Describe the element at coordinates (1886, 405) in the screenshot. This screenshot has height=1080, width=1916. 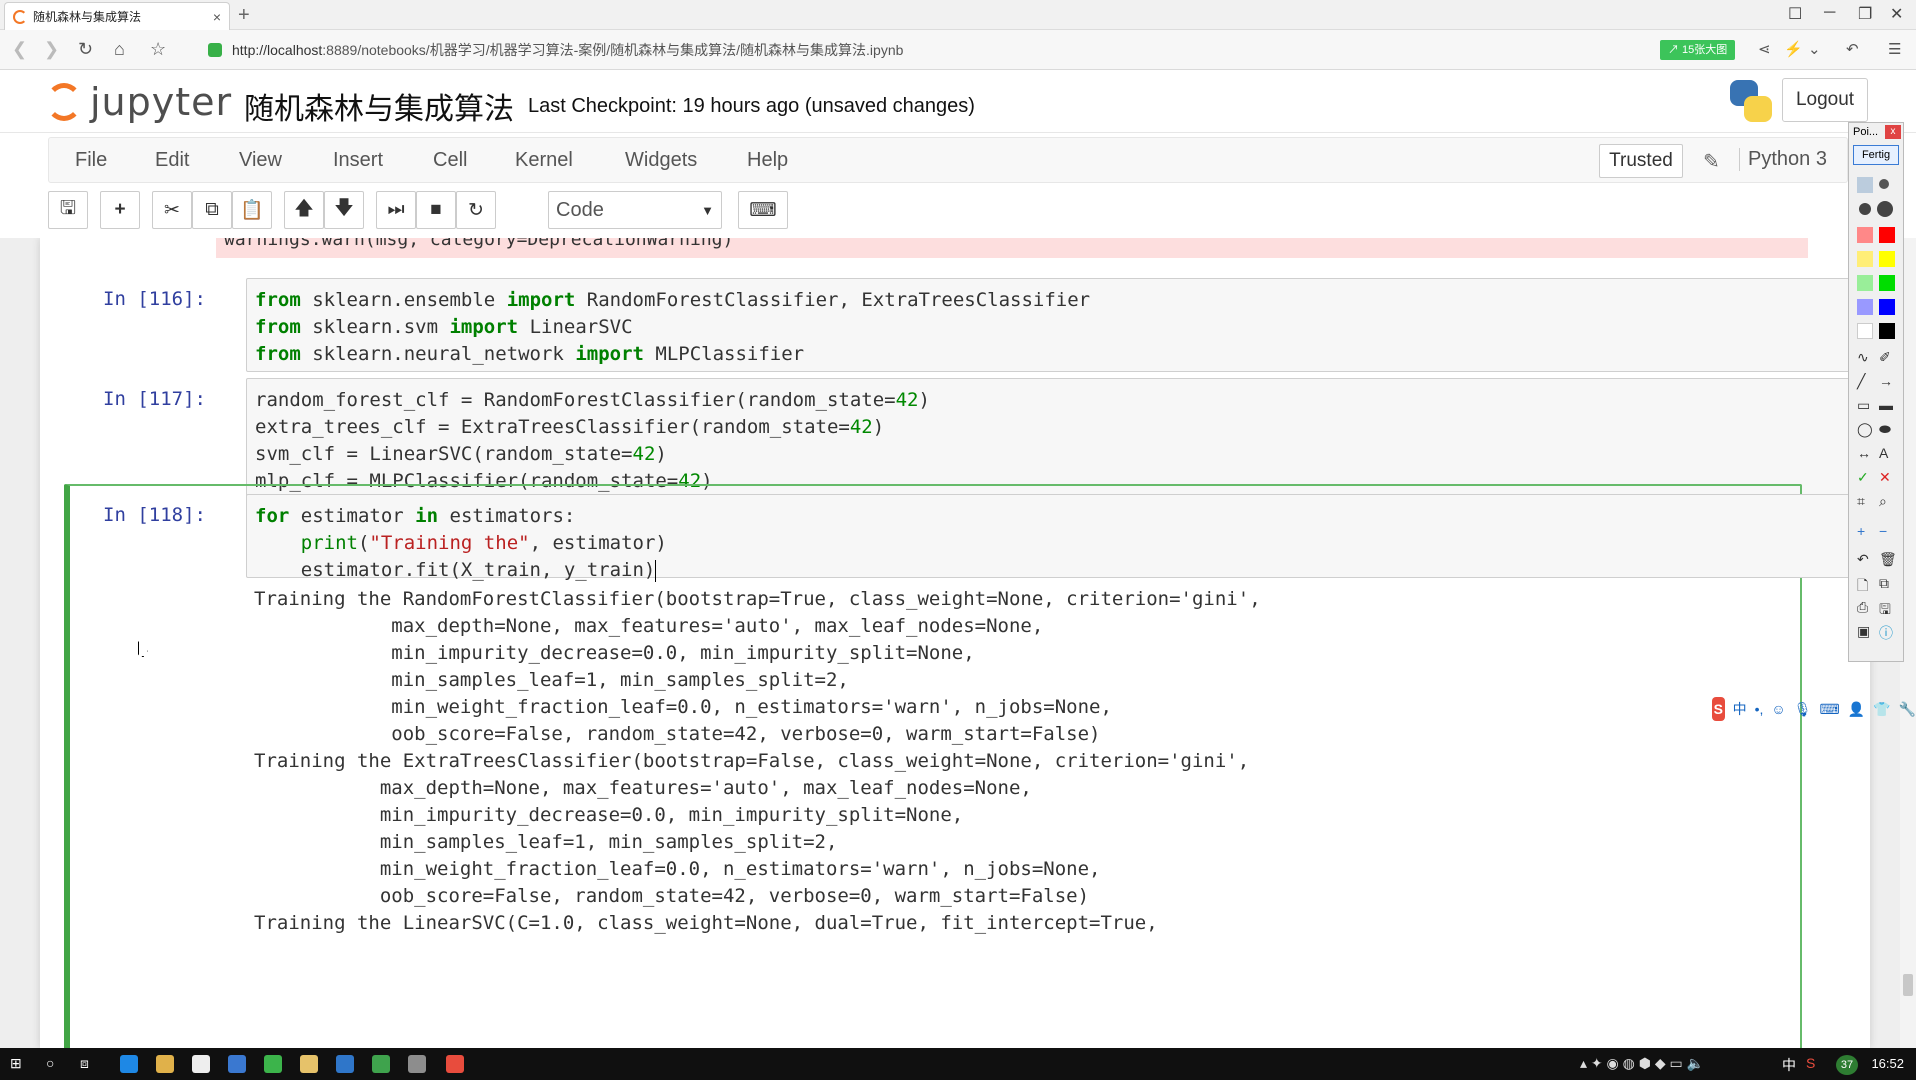
I see `filled-rectangle-icon: ▬` at that location.